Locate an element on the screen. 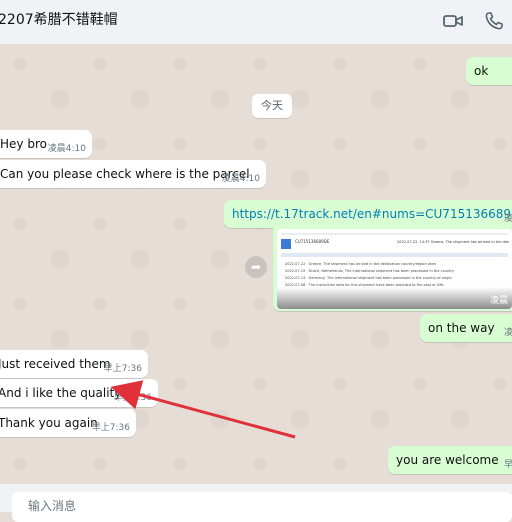 The image size is (512, 522). voice-call-icon is located at coordinates (494, 21).